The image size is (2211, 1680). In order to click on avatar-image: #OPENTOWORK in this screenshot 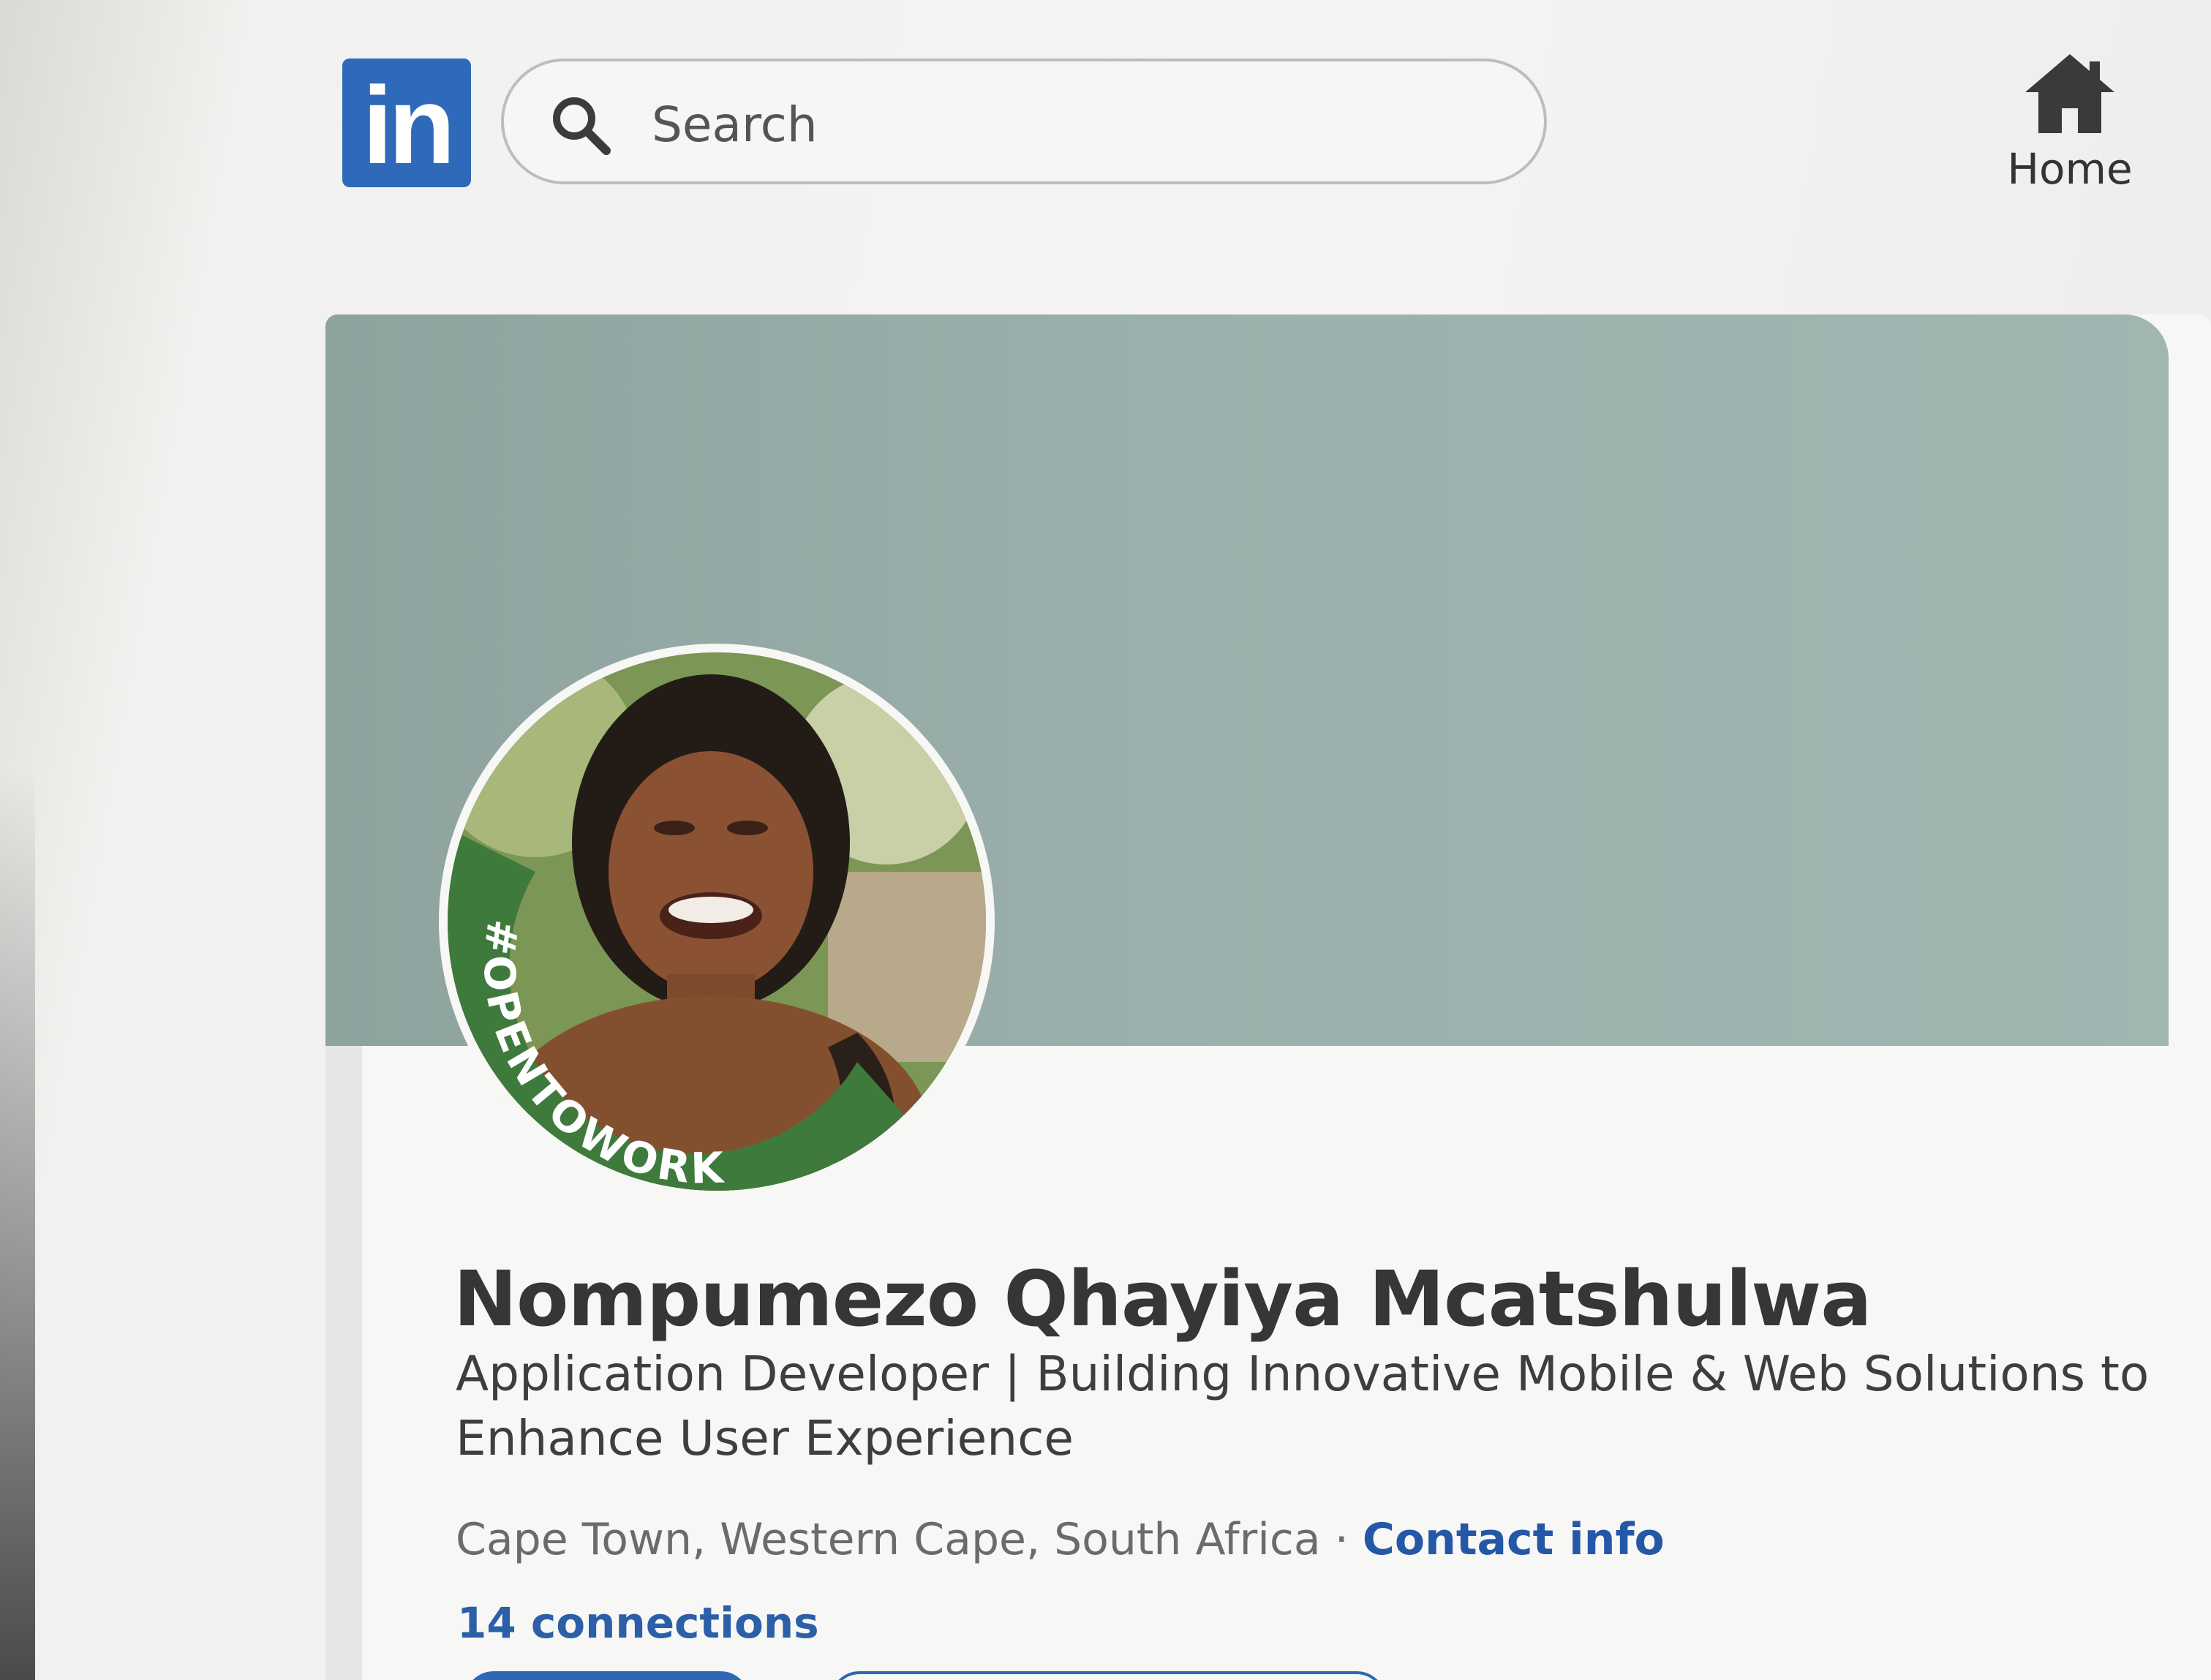, I will do `click(717, 922)`.